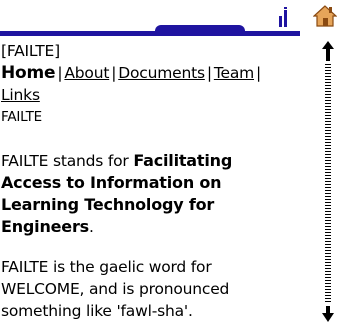 The width and height of the screenshot is (340, 327). What do you see at coordinates (111, 182) in the screenshot?
I see `intro-bold-2: Access to Information on` at bounding box center [111, 182].